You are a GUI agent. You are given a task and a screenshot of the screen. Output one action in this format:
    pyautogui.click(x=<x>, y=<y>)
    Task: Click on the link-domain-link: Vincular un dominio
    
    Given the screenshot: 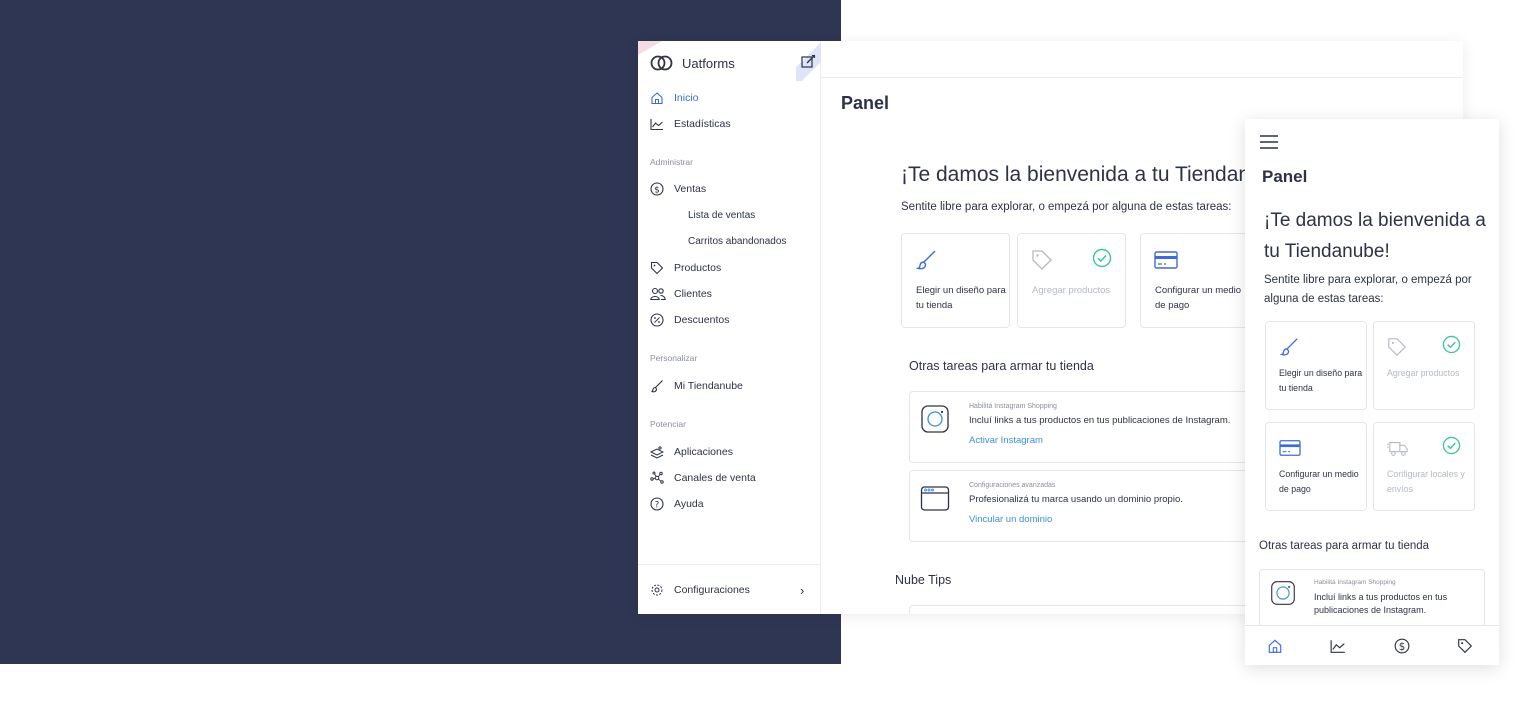 What is the action you would take?
    pyautogui.click(x=1010, y=519)
    